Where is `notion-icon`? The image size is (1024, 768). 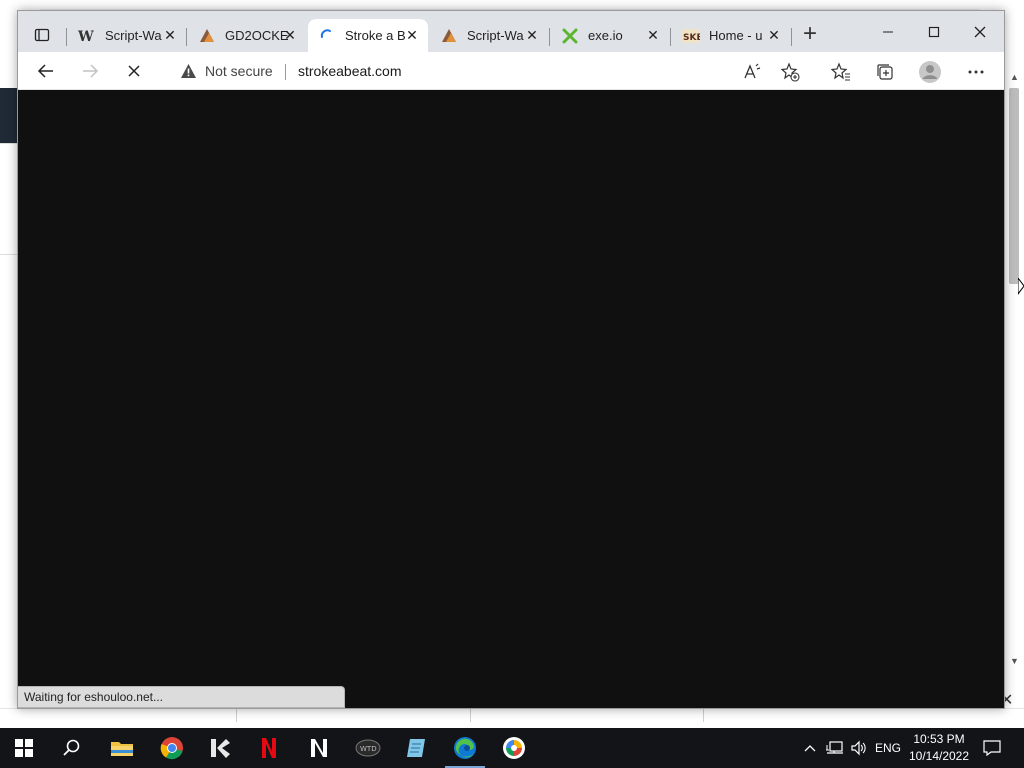 notion-icon is located at coordinates (319, 748).